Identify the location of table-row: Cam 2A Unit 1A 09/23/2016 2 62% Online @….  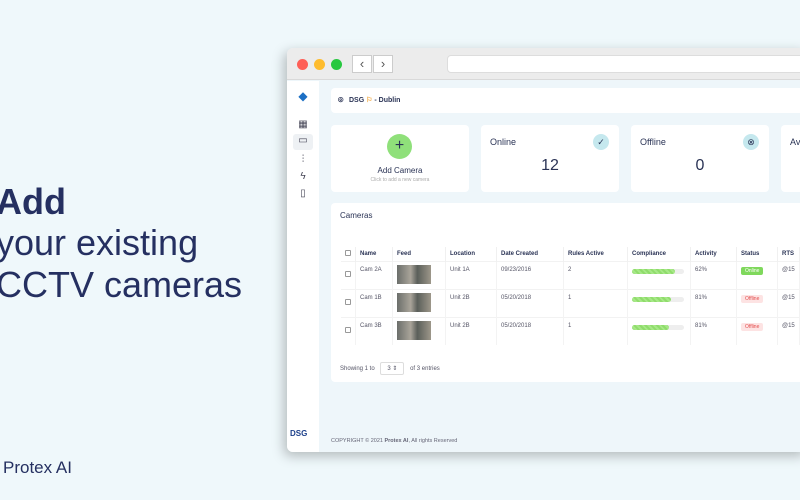
(570, 274).